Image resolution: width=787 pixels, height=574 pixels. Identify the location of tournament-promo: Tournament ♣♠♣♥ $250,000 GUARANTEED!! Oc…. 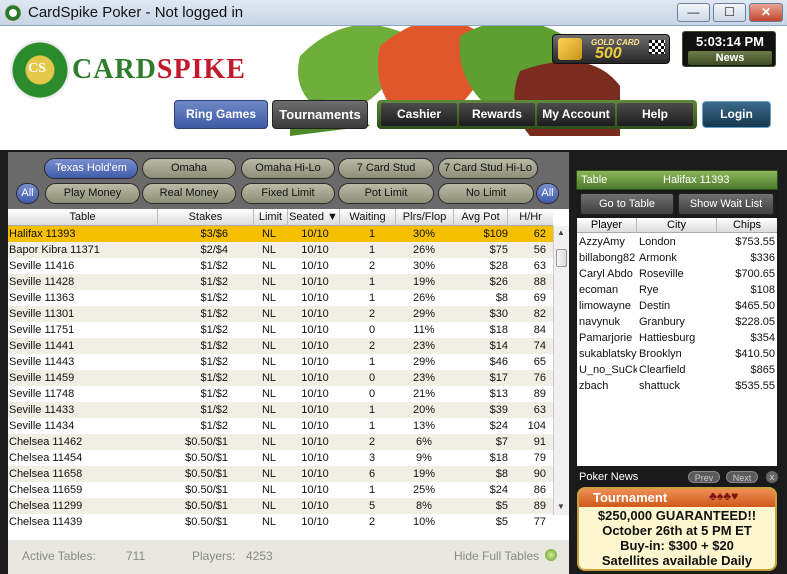
(677, 529).